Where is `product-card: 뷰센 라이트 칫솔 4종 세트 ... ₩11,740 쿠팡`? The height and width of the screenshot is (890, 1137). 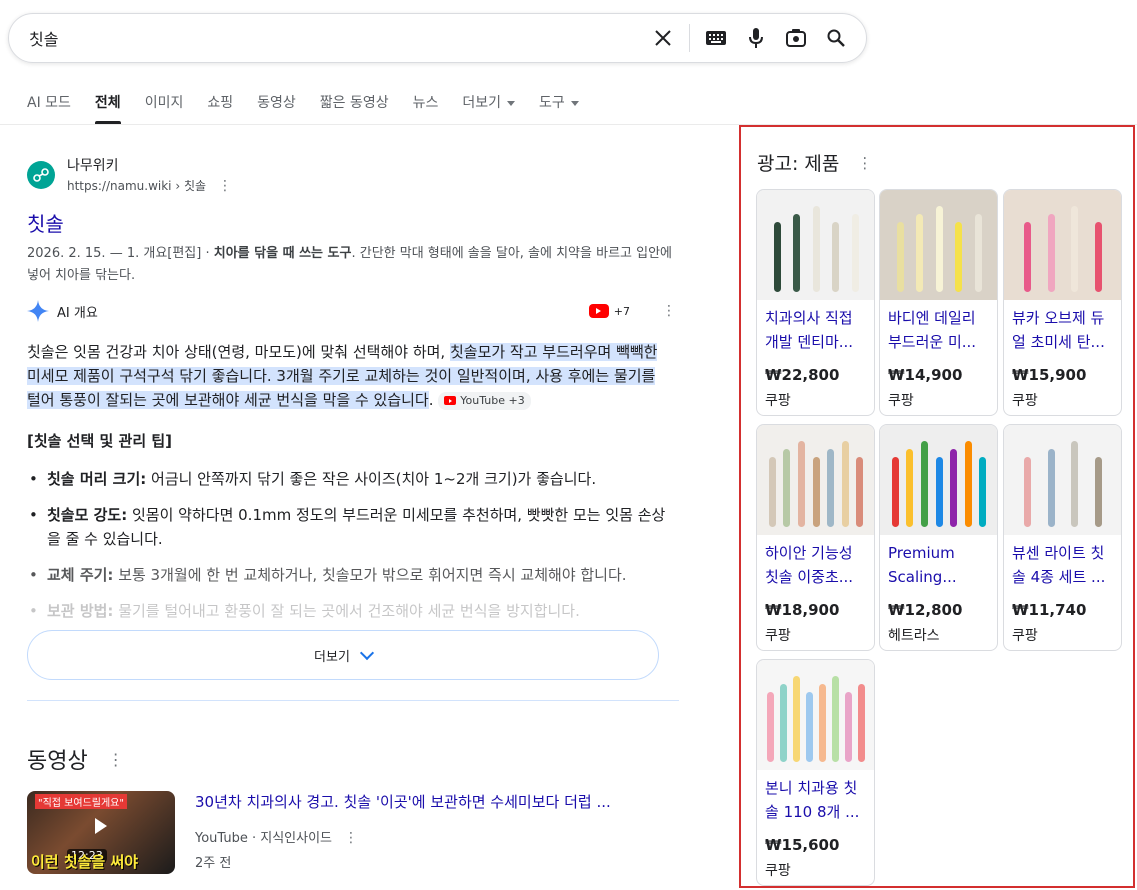
product-card: 뷰센 라이트 칫솔 4종 세트 ... ₩11,740 쿠팡 is located at coordinates (1062, 537).